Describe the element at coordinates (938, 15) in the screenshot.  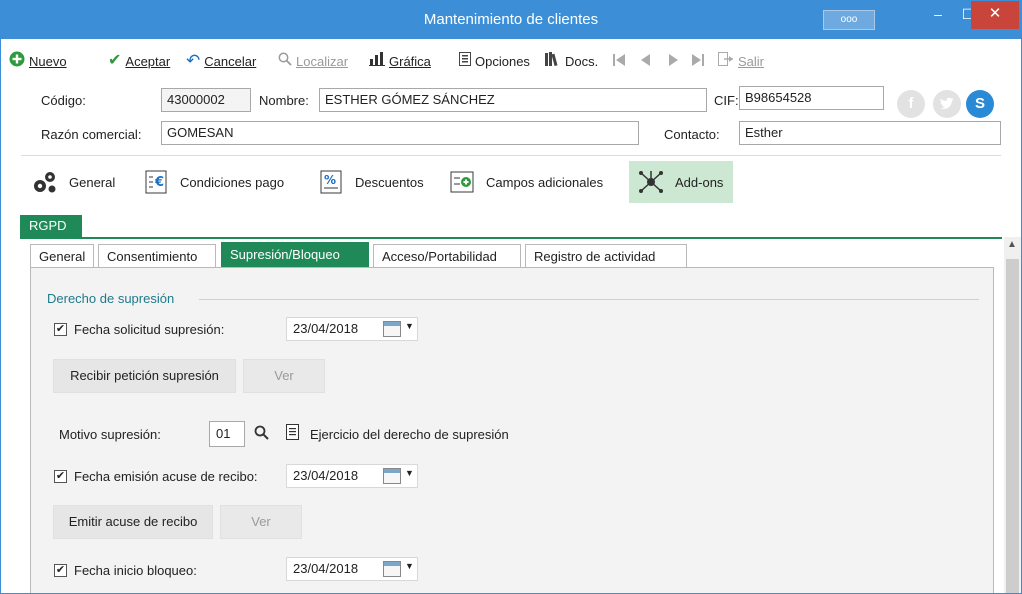
I see `minimize-button: ‒` at that location.